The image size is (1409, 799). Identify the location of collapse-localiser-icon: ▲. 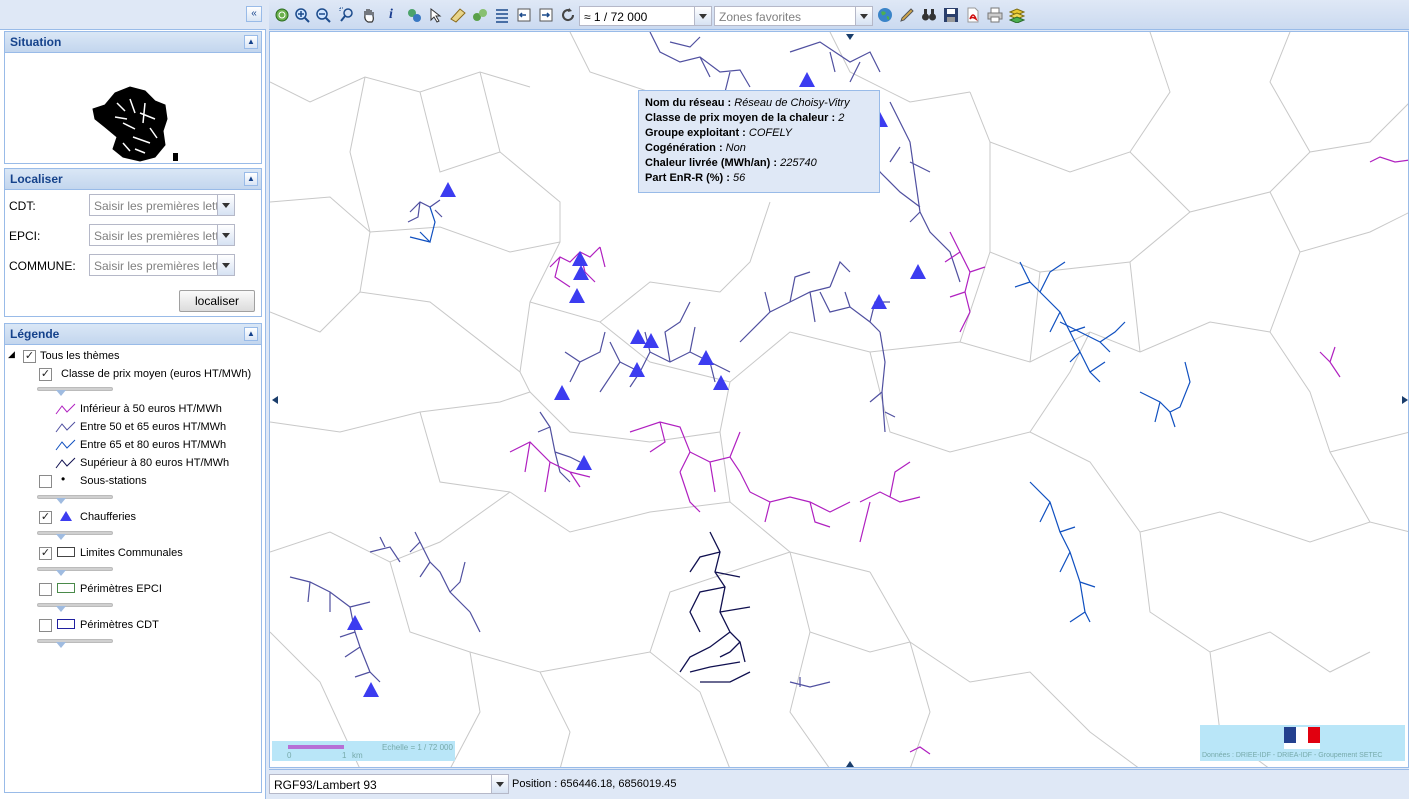
(251, 179).